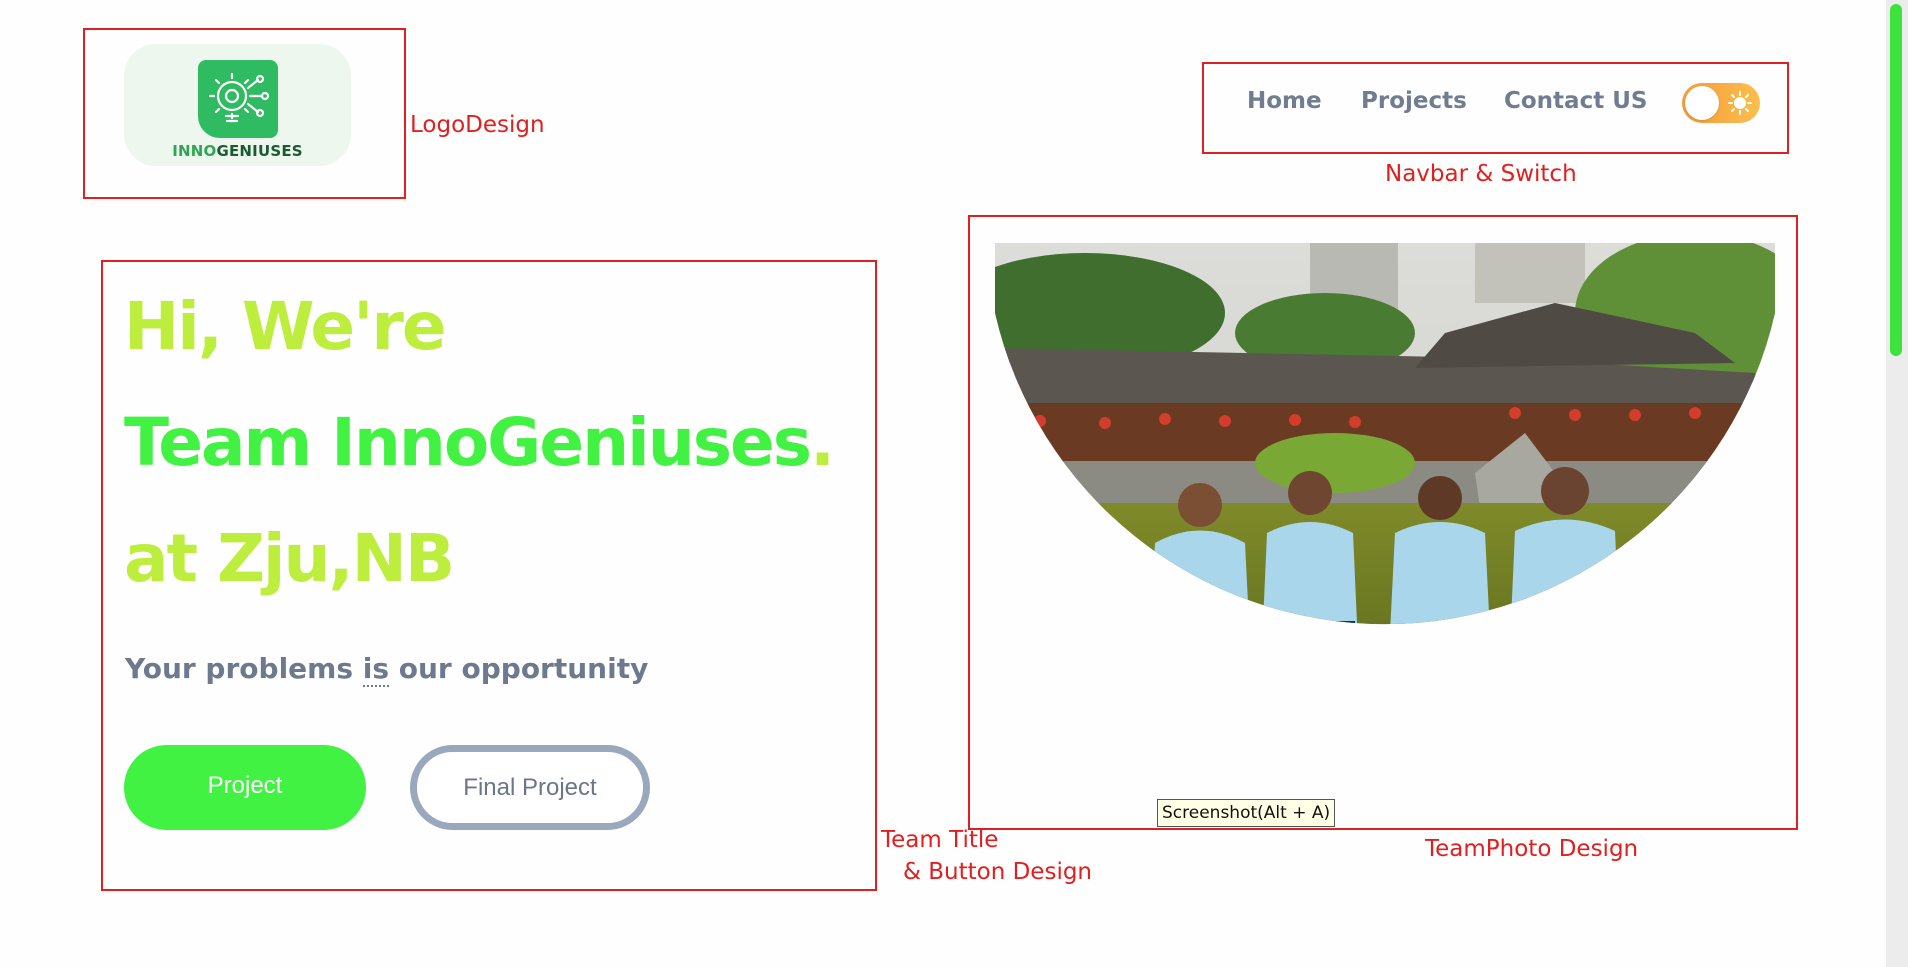  Describe the element at coordinates (998, 872) in the screenshot. I see `annotation-label-team-title-2: & Button Design` at that location.